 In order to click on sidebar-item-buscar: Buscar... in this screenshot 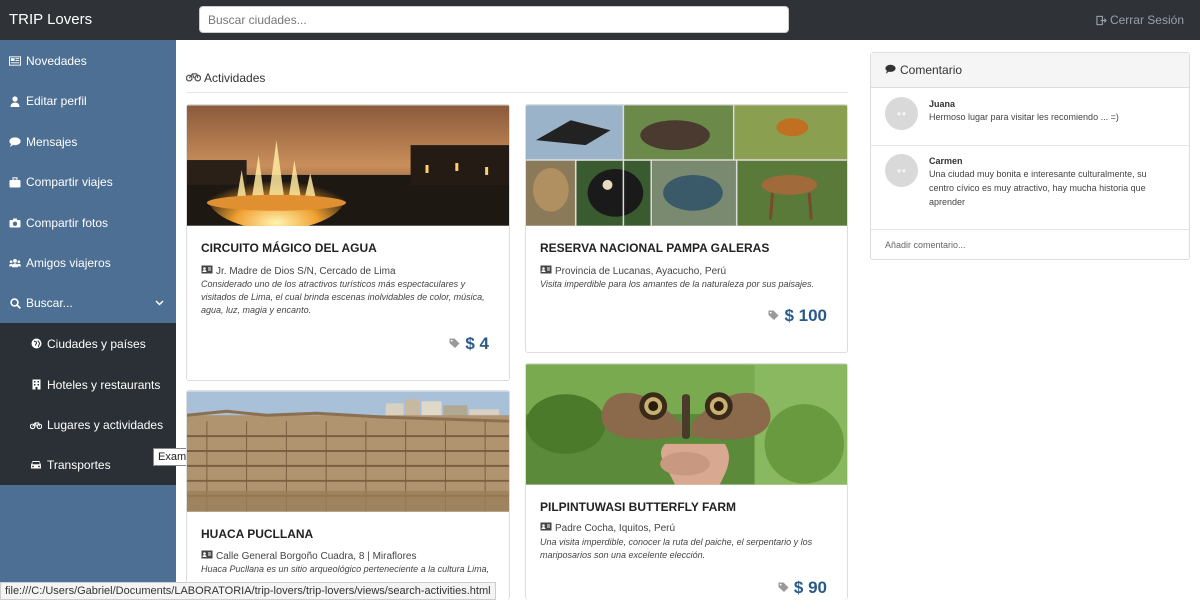, I will do `click(88, 303)`.